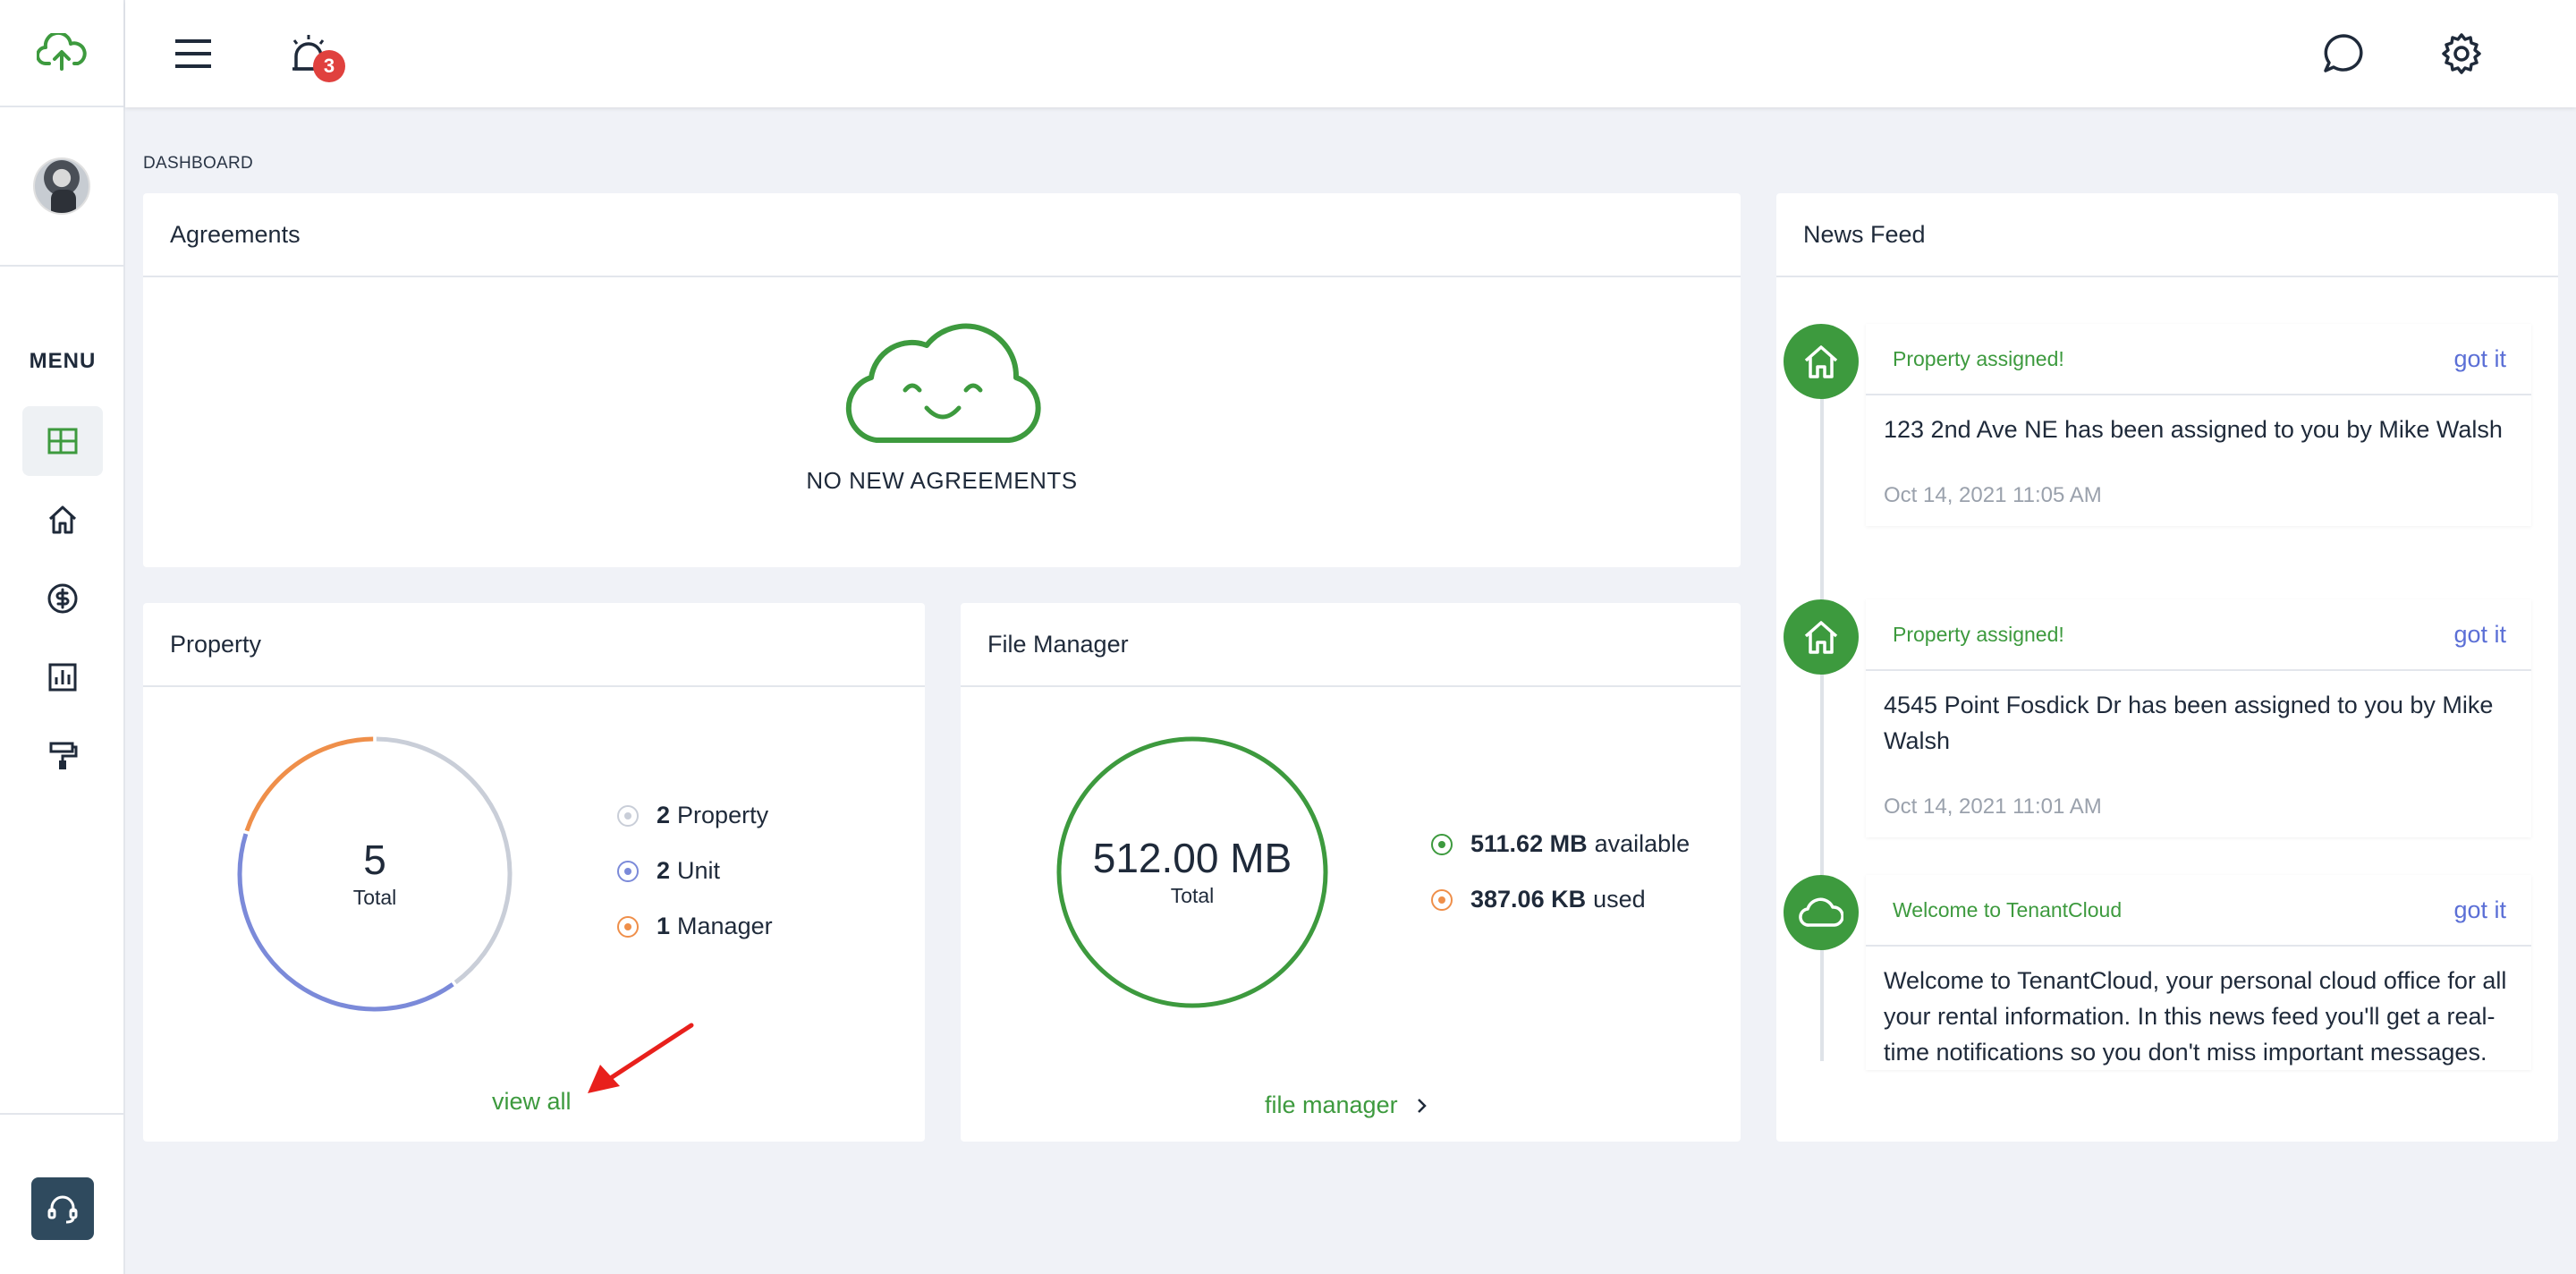 This screenshot has height=1274, width=2576. What do you see at coordinates (664, 815) in the screenshot?
I see `legend-count-property: 2` at bounding box center [664, 815].